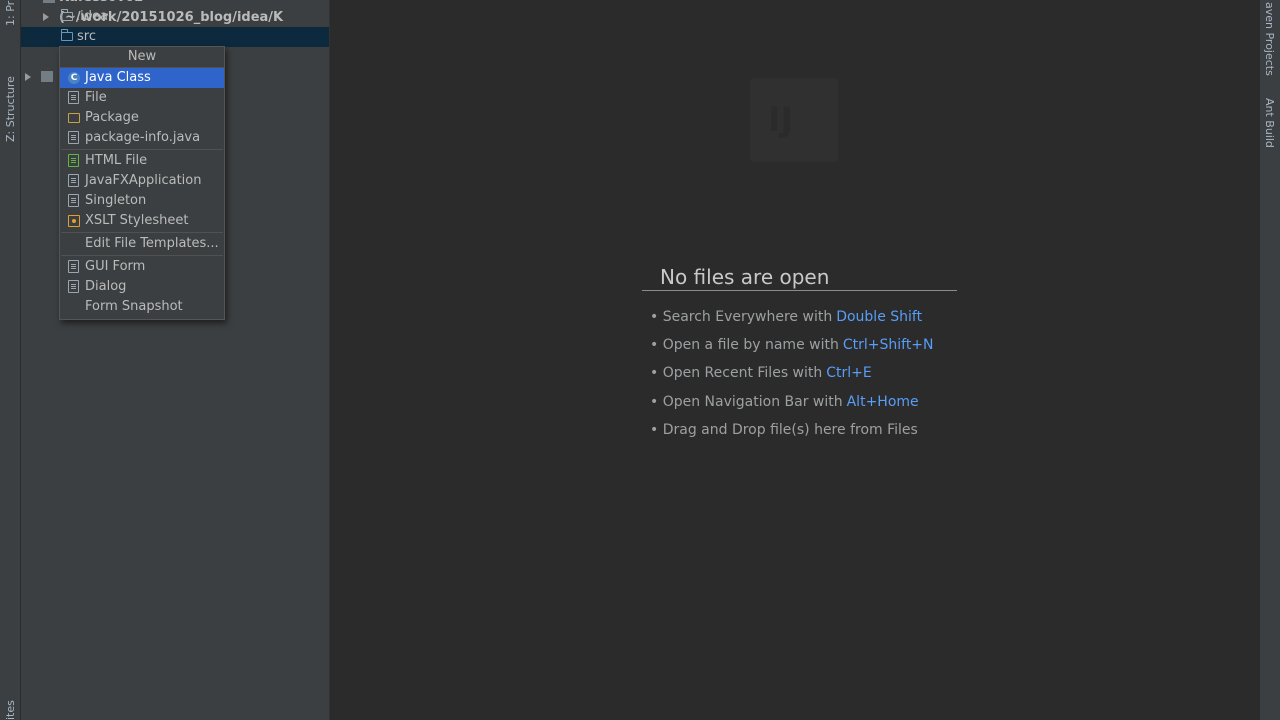 The image size is (1280, 720). I want to click on intellij-logo: IJ, so click(794, 120).